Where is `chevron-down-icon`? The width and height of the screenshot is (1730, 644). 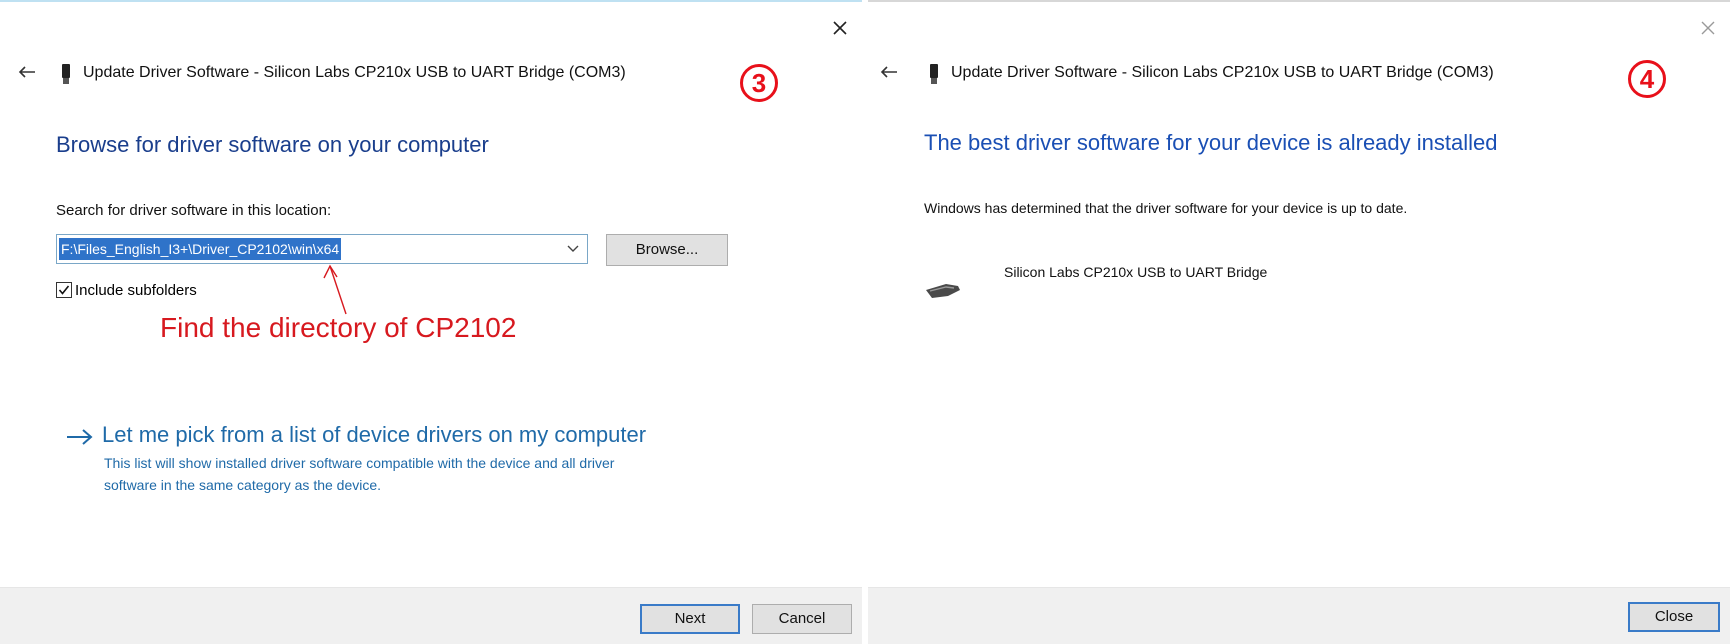 chevron-down-icon is located at coordinates (573, 249).